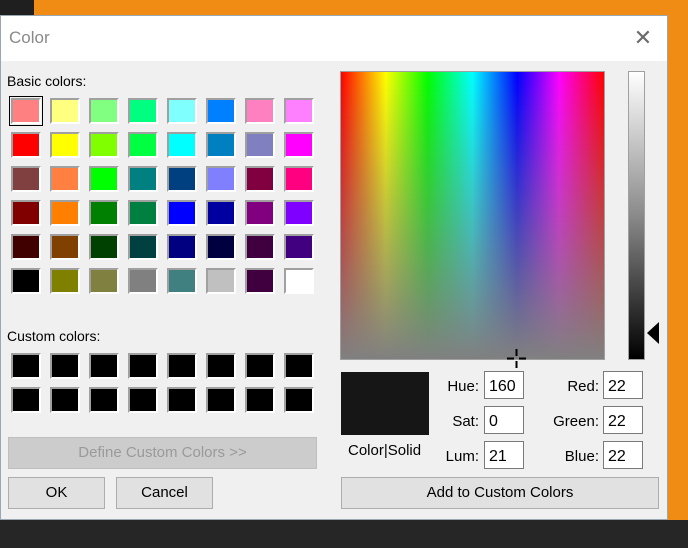 The height and width of the screenshot is (548, 688). Describe the element at coordinates (623, 420) in the screenshot. I see `green-input` at that location.